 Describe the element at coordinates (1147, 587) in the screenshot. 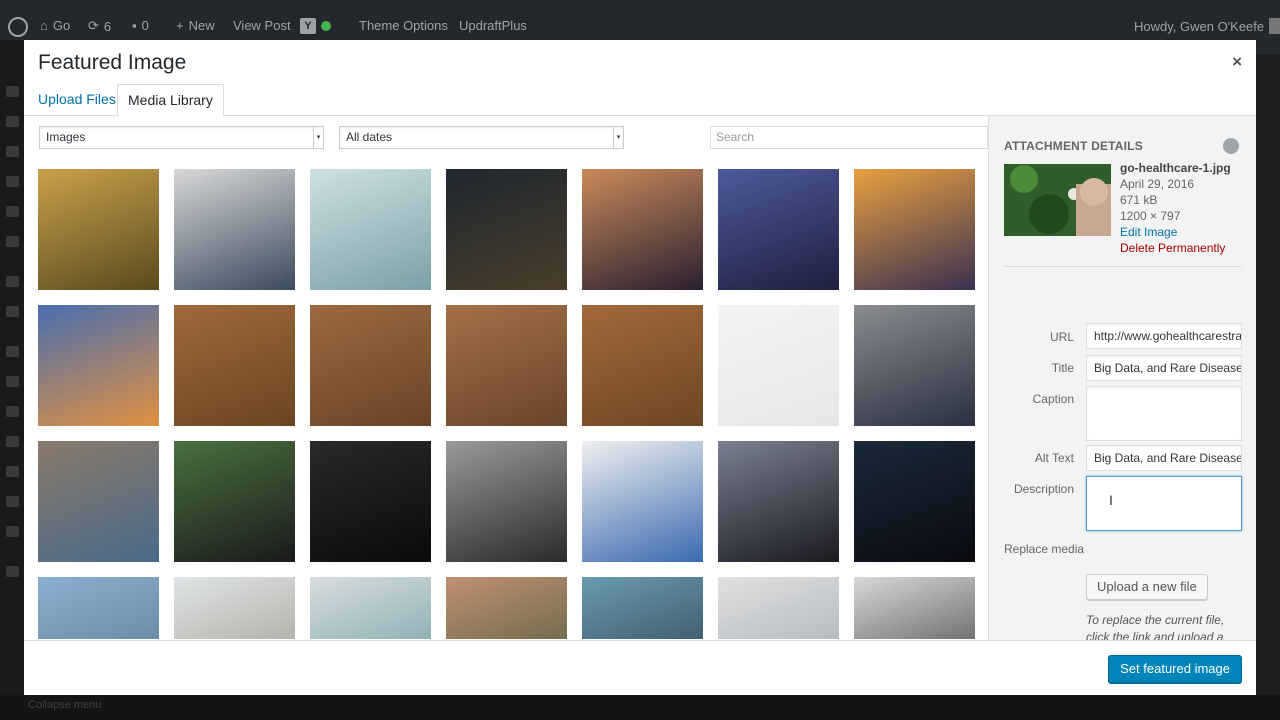

I see `upload-new-file-button: Upload a new file` at that location.